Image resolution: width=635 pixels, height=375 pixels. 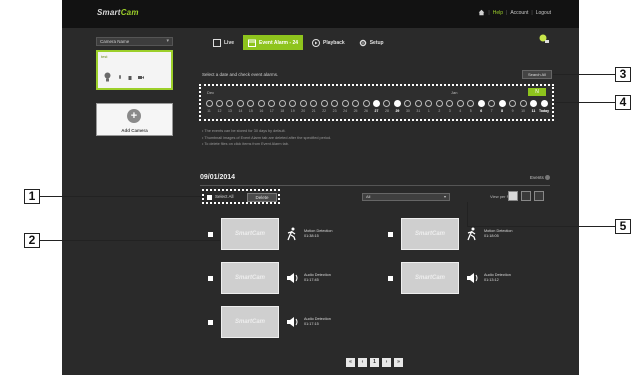 What do you see at coordinates (320, 14) in the screenshot?
I see `top-bar: SmartCam | Help | Account | Logout` at bounding box center [320, 14].